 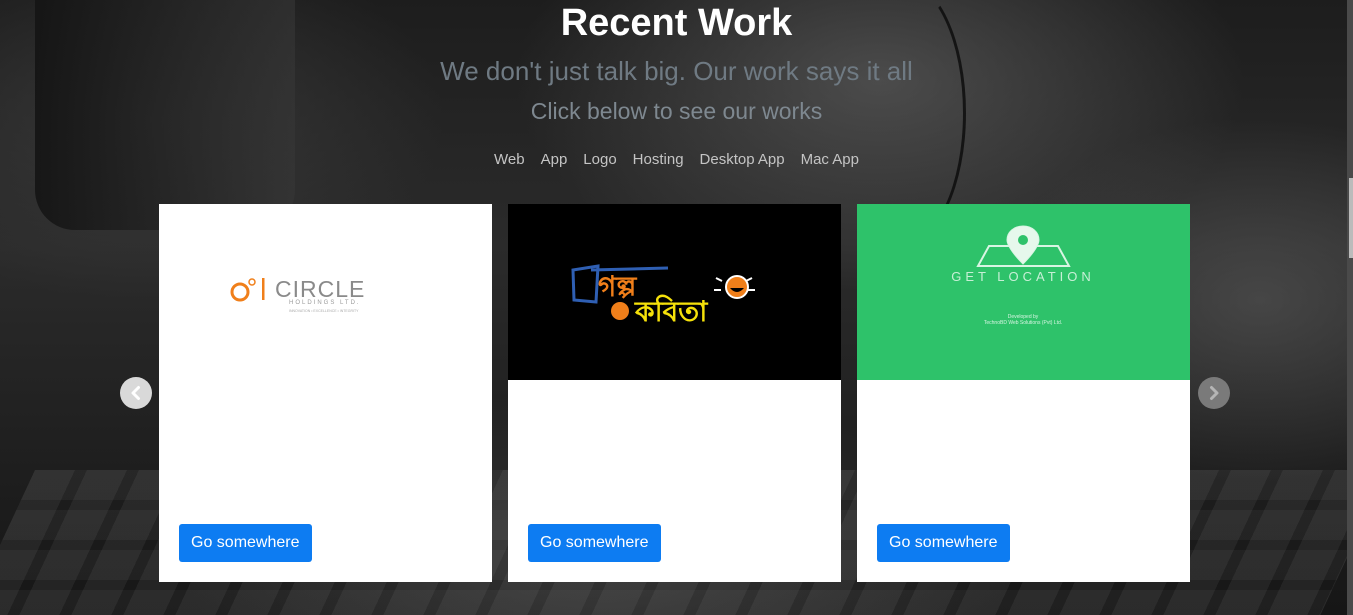 What do you see at coordinates (617, 286) in the screenshot?
I see `svg-text: গল্প` at bounding box center [617, 286].